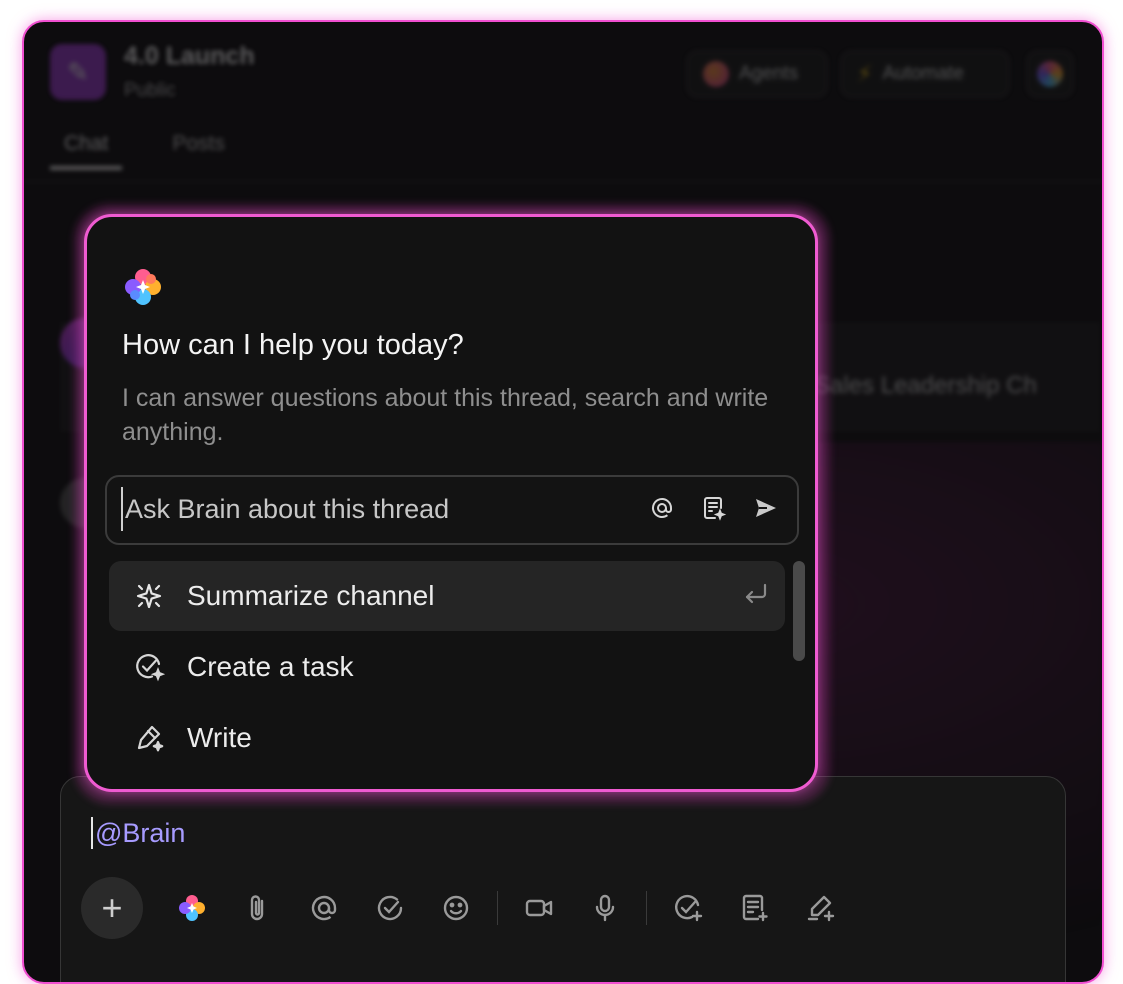 Image resolution: width=1123 pixels, height=984 pixels. Describe the element at coordinates (112, 908) in the screenshot. I see `plus-icon: +` at that location.